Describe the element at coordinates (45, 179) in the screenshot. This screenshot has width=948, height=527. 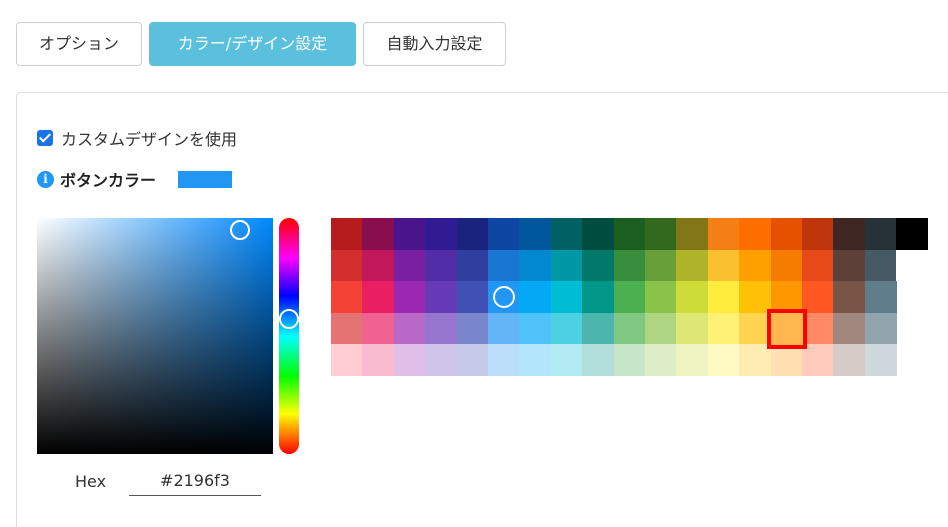
I see `info-icon: i` at that location.